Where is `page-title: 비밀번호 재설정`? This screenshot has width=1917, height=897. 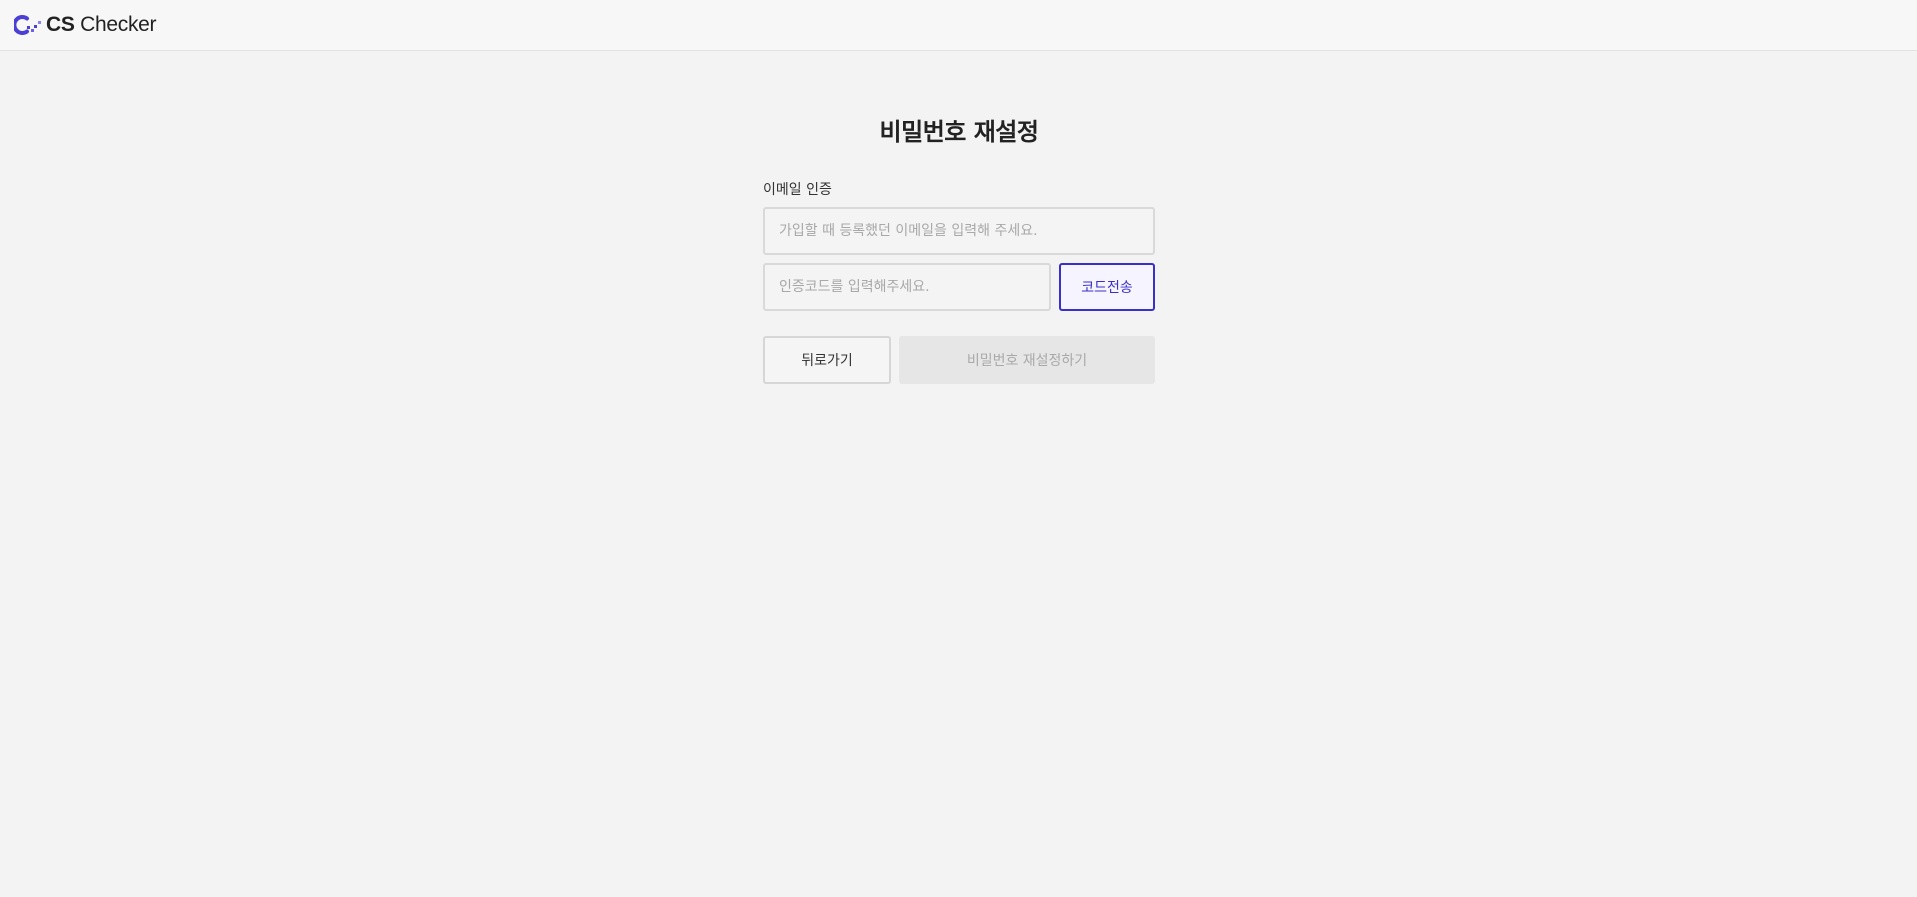 page-title: 비밀번호 재설정 is located at coordinates (959, 132).